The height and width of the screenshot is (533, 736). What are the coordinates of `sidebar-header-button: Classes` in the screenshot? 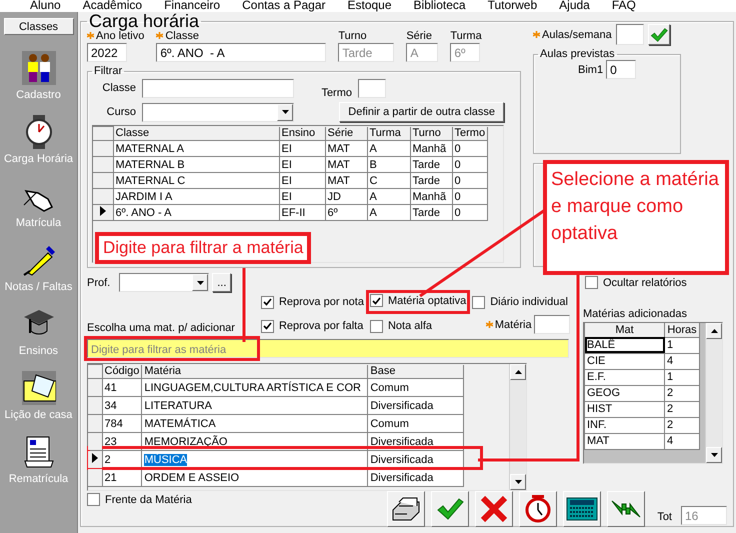 It's located at (39, 26).